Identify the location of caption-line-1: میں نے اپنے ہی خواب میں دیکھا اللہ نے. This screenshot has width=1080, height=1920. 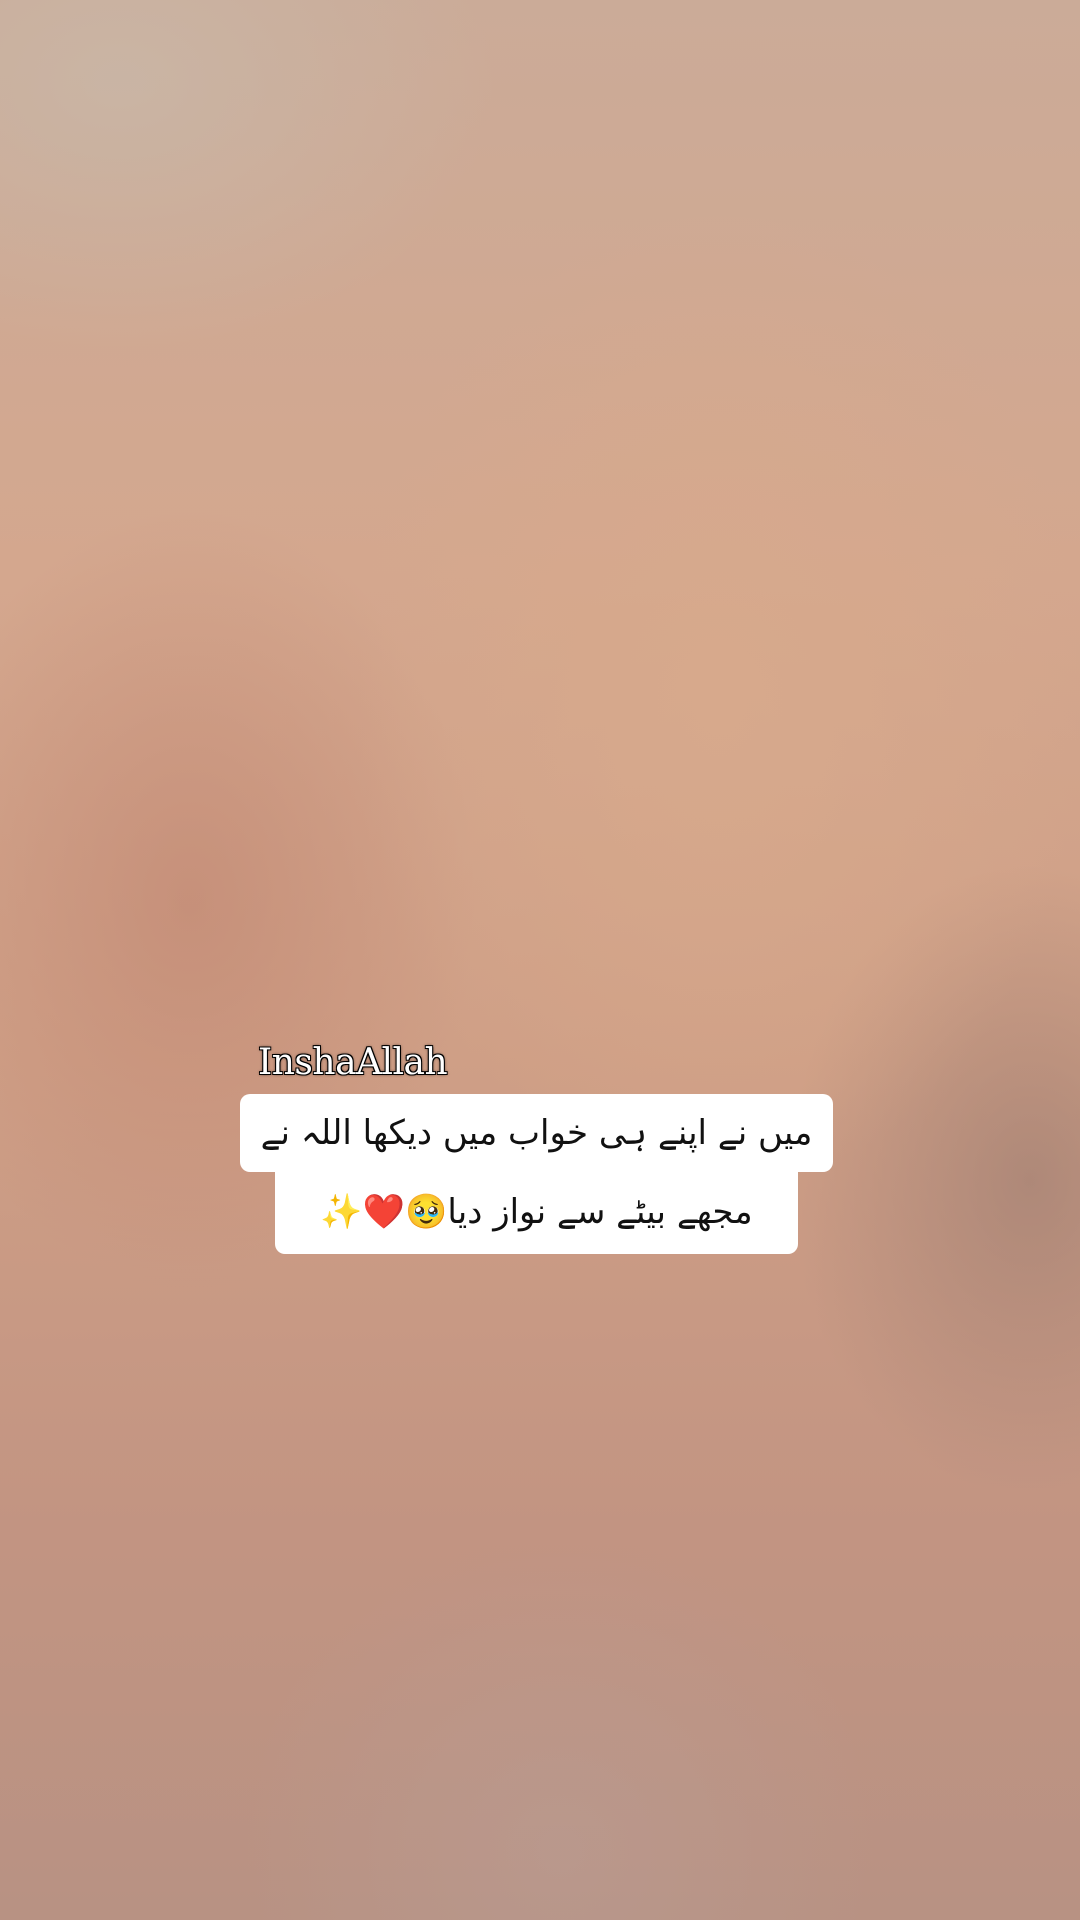
(536, 1133).